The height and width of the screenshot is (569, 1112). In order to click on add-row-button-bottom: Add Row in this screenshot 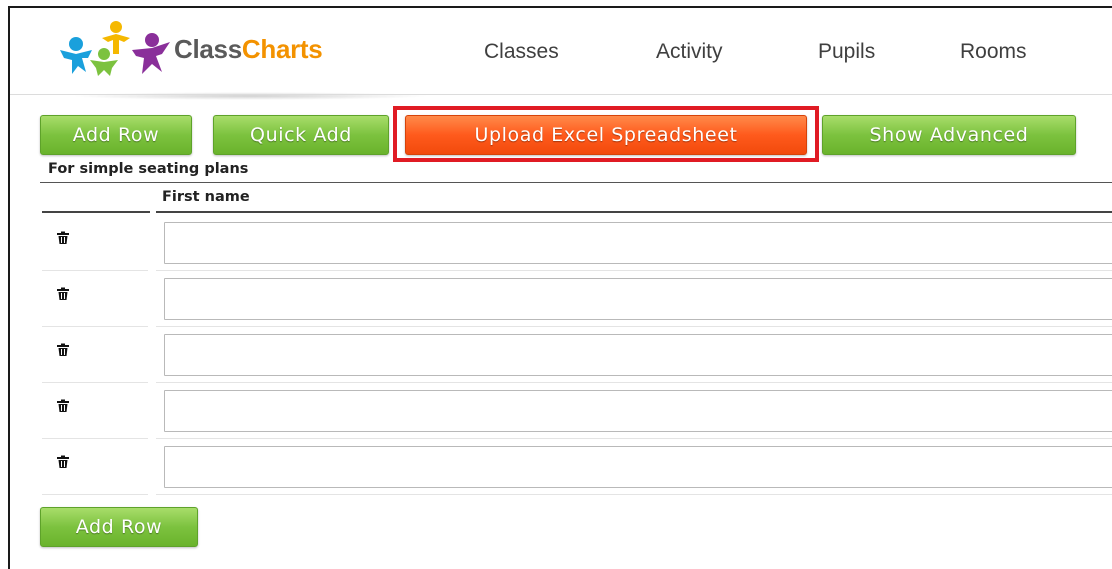, I will do `click(119, 527)`.